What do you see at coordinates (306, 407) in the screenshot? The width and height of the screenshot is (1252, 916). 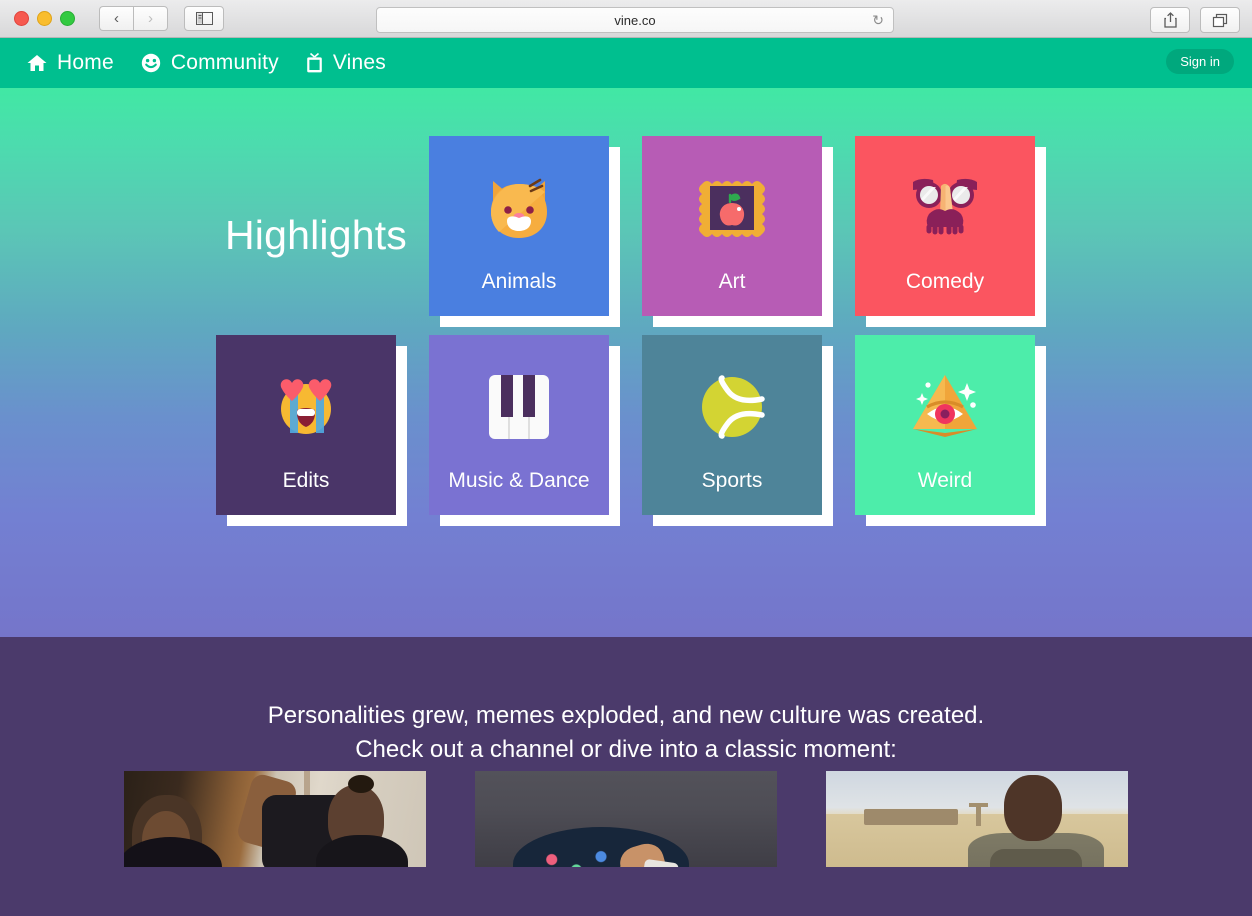 I see `heart-eyes-face-icon` at bounding box center [306, 407].